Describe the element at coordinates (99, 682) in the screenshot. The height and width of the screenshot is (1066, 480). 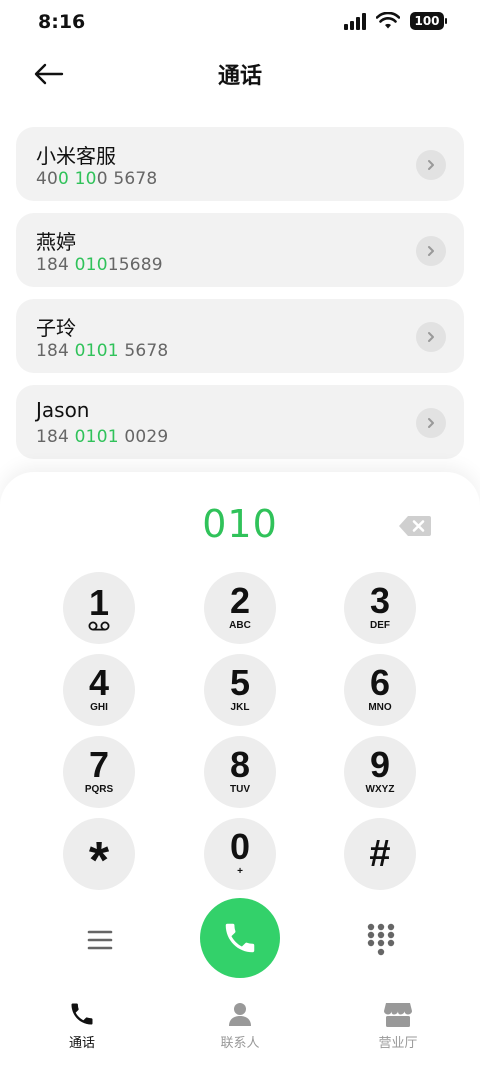
I see `key-digit: 4` at that location.